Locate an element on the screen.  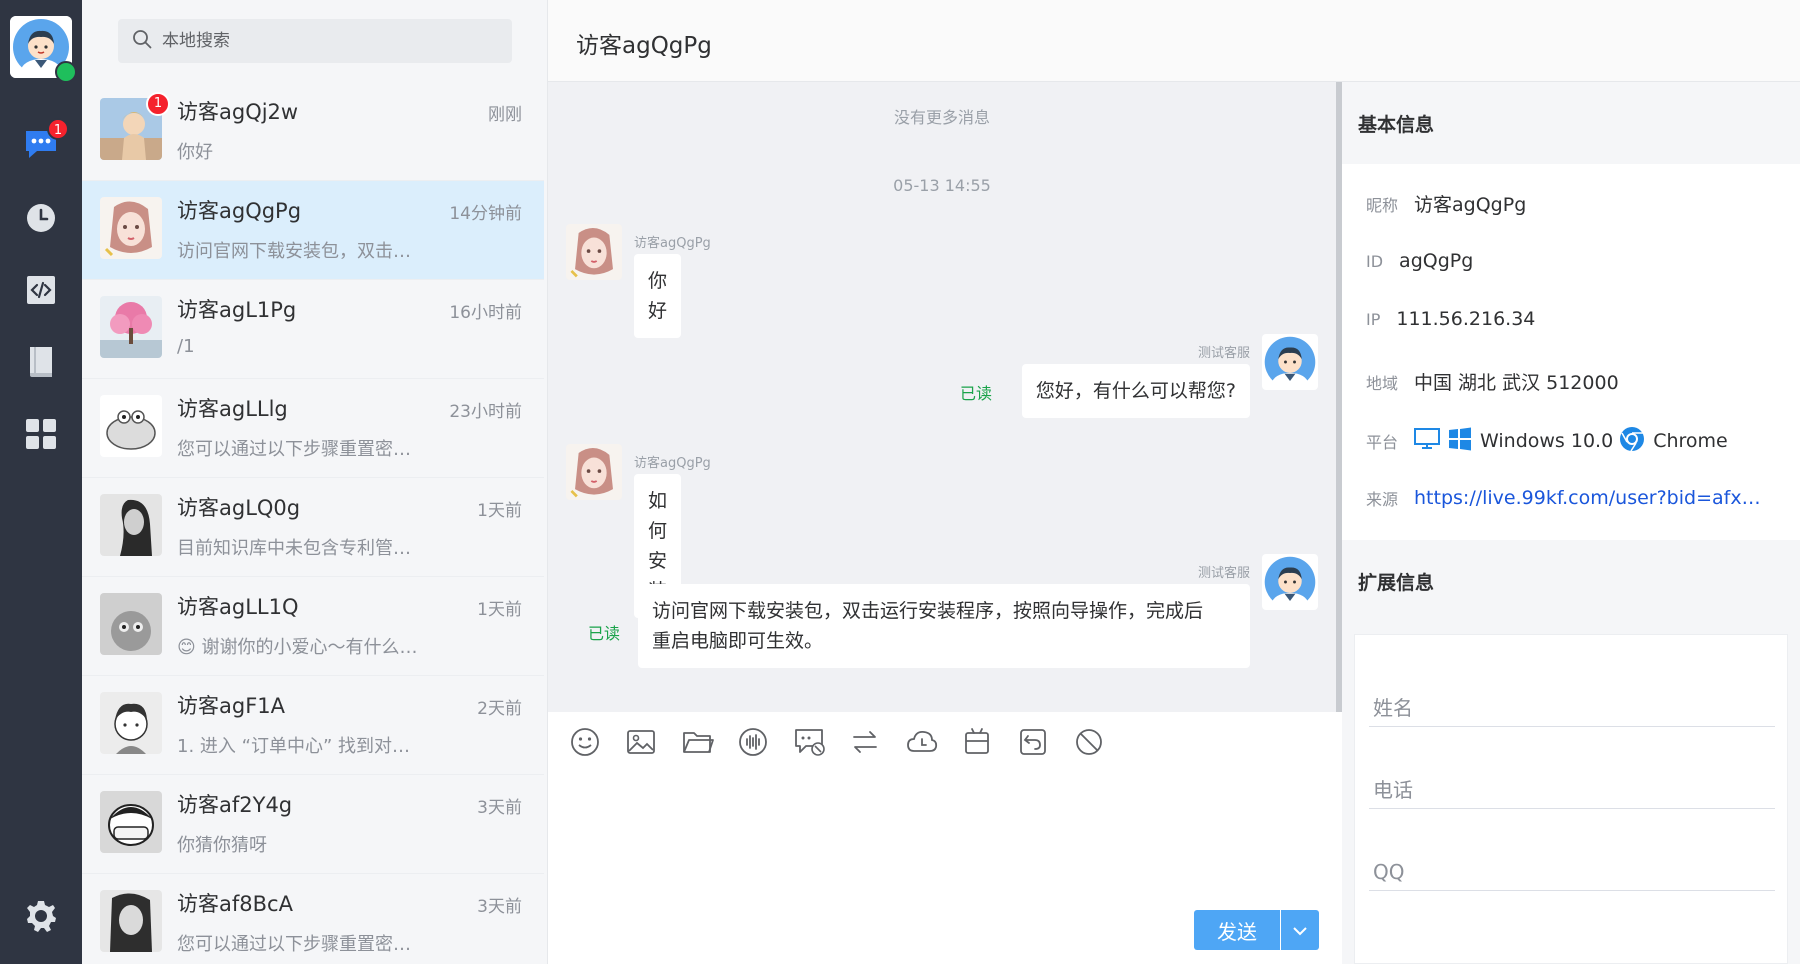
message-bubble: 访问官网下载安装包，双击运行安装程序，按照向导操作，完成后 重启电脑即可生效。 is located at coordinates (944, 626).